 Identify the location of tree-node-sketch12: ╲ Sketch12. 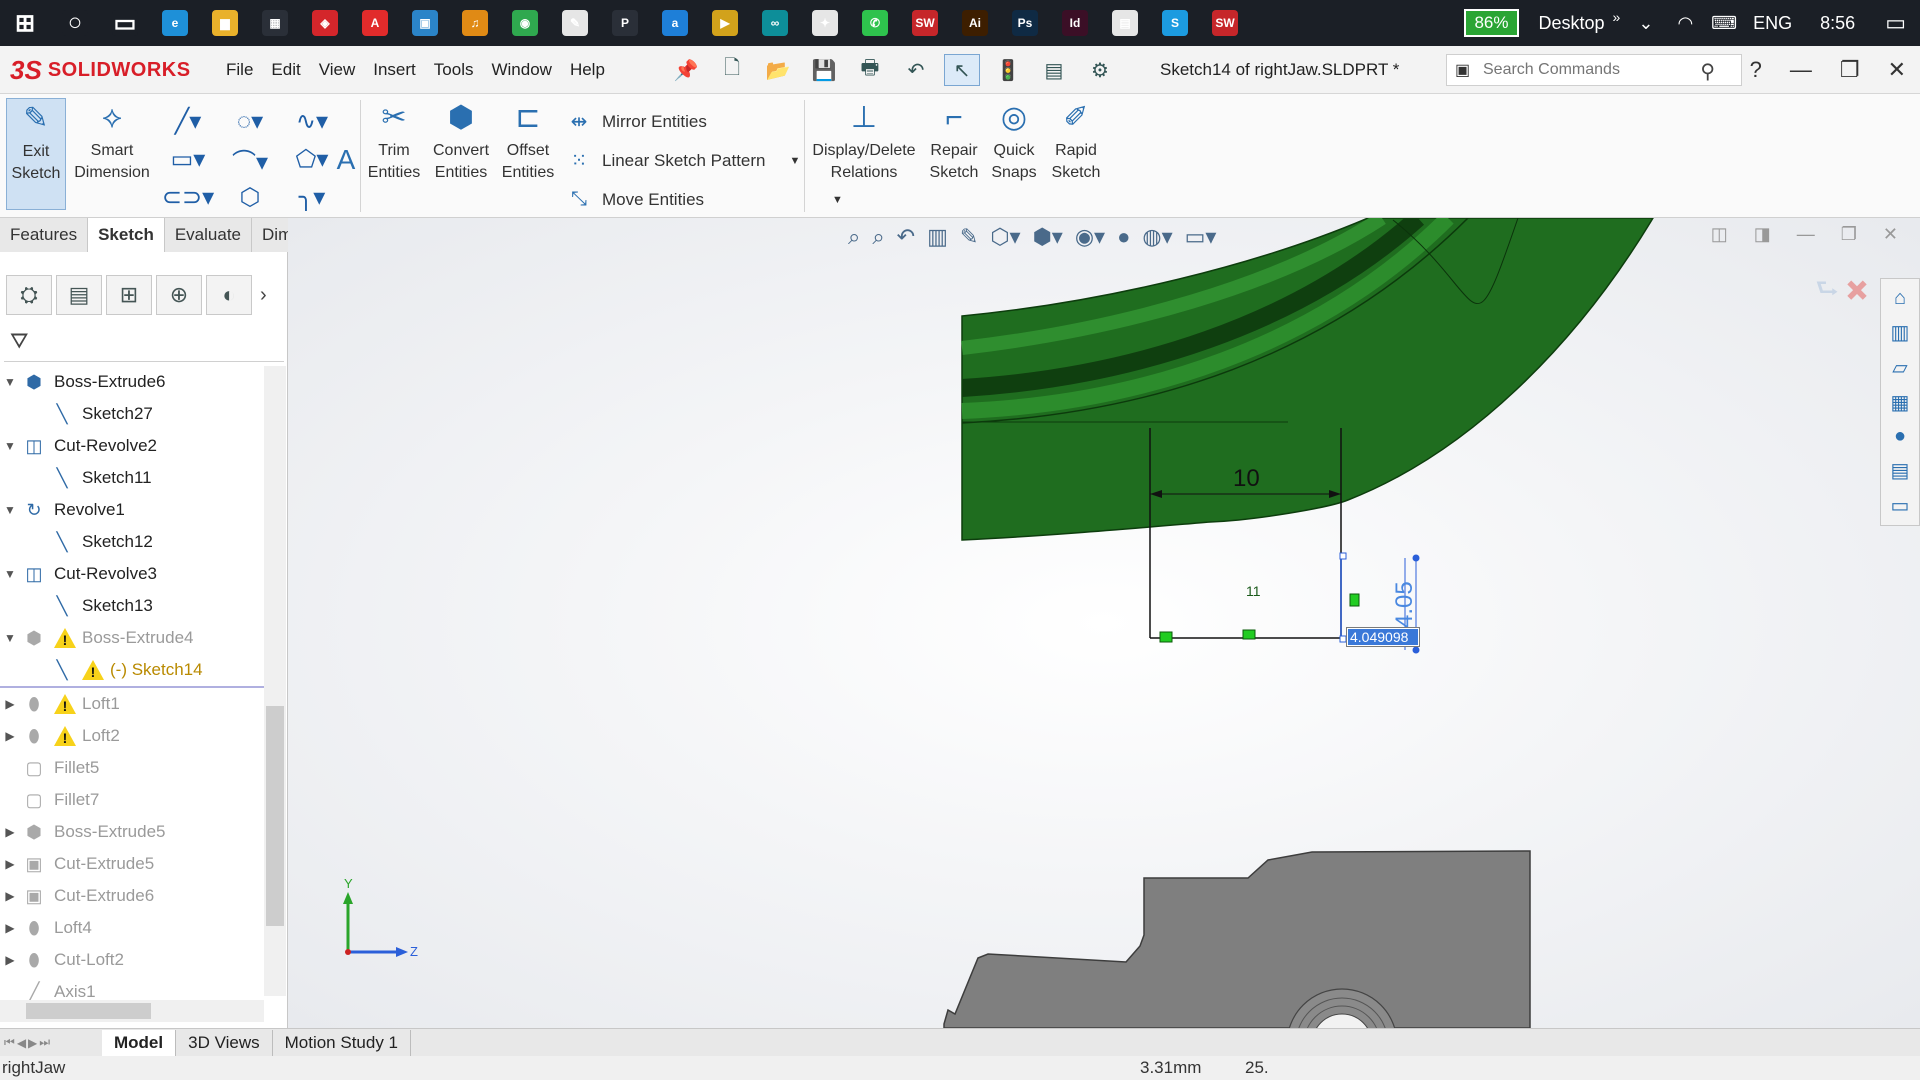
(132, 542).